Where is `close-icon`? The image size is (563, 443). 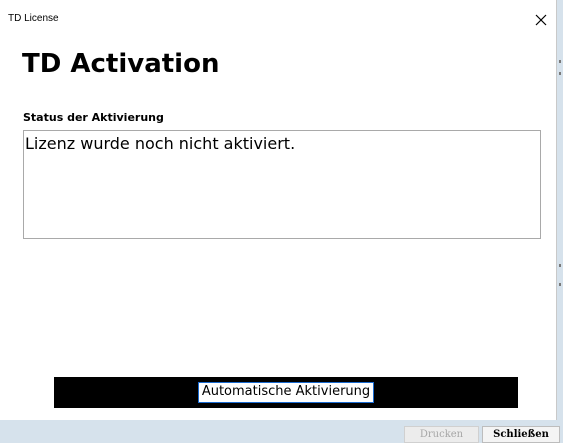 close-icon is located at coordinates (541, 20).